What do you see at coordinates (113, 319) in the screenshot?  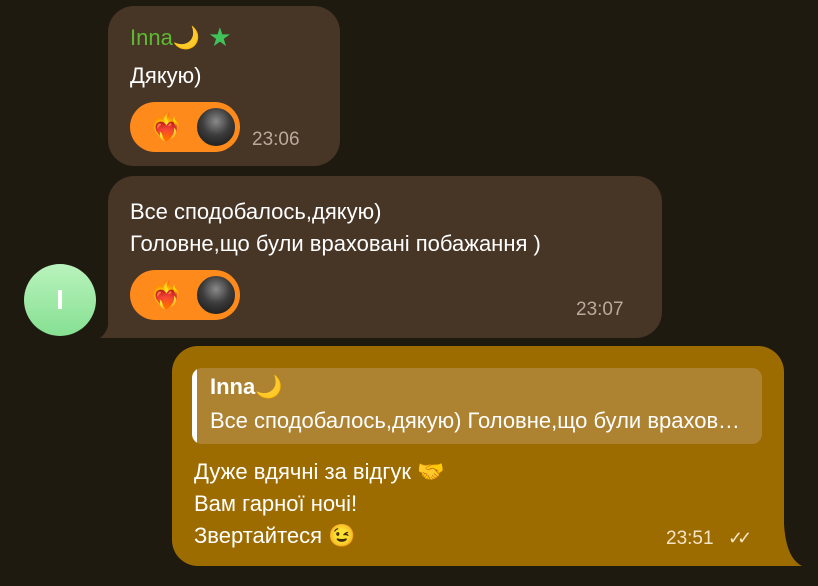 I see `bubble-tail-incoming` at bounding box center [113, 319].